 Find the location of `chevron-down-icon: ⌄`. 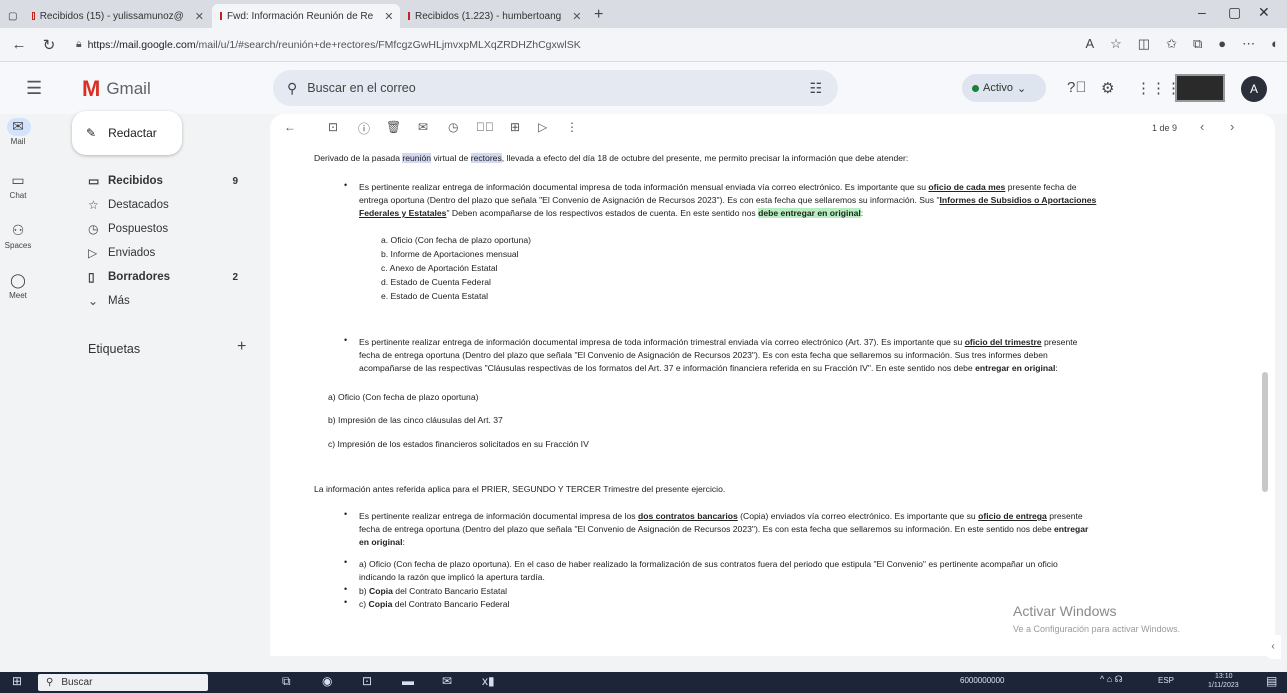

chevron-down-icon: ⌄ is located at coordinates (93, 301).